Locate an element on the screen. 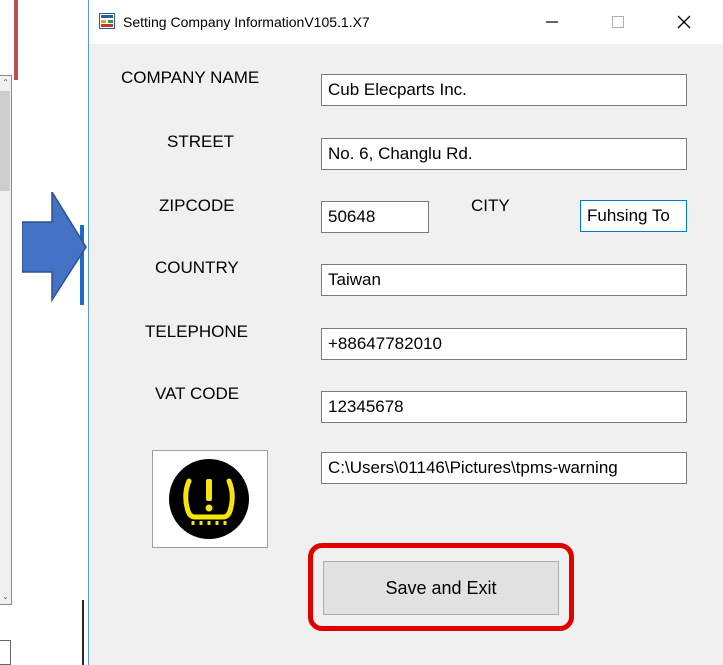 This screenshot has width=723, height=665. tpms-warning-icon is located at coordinates (210, 499).